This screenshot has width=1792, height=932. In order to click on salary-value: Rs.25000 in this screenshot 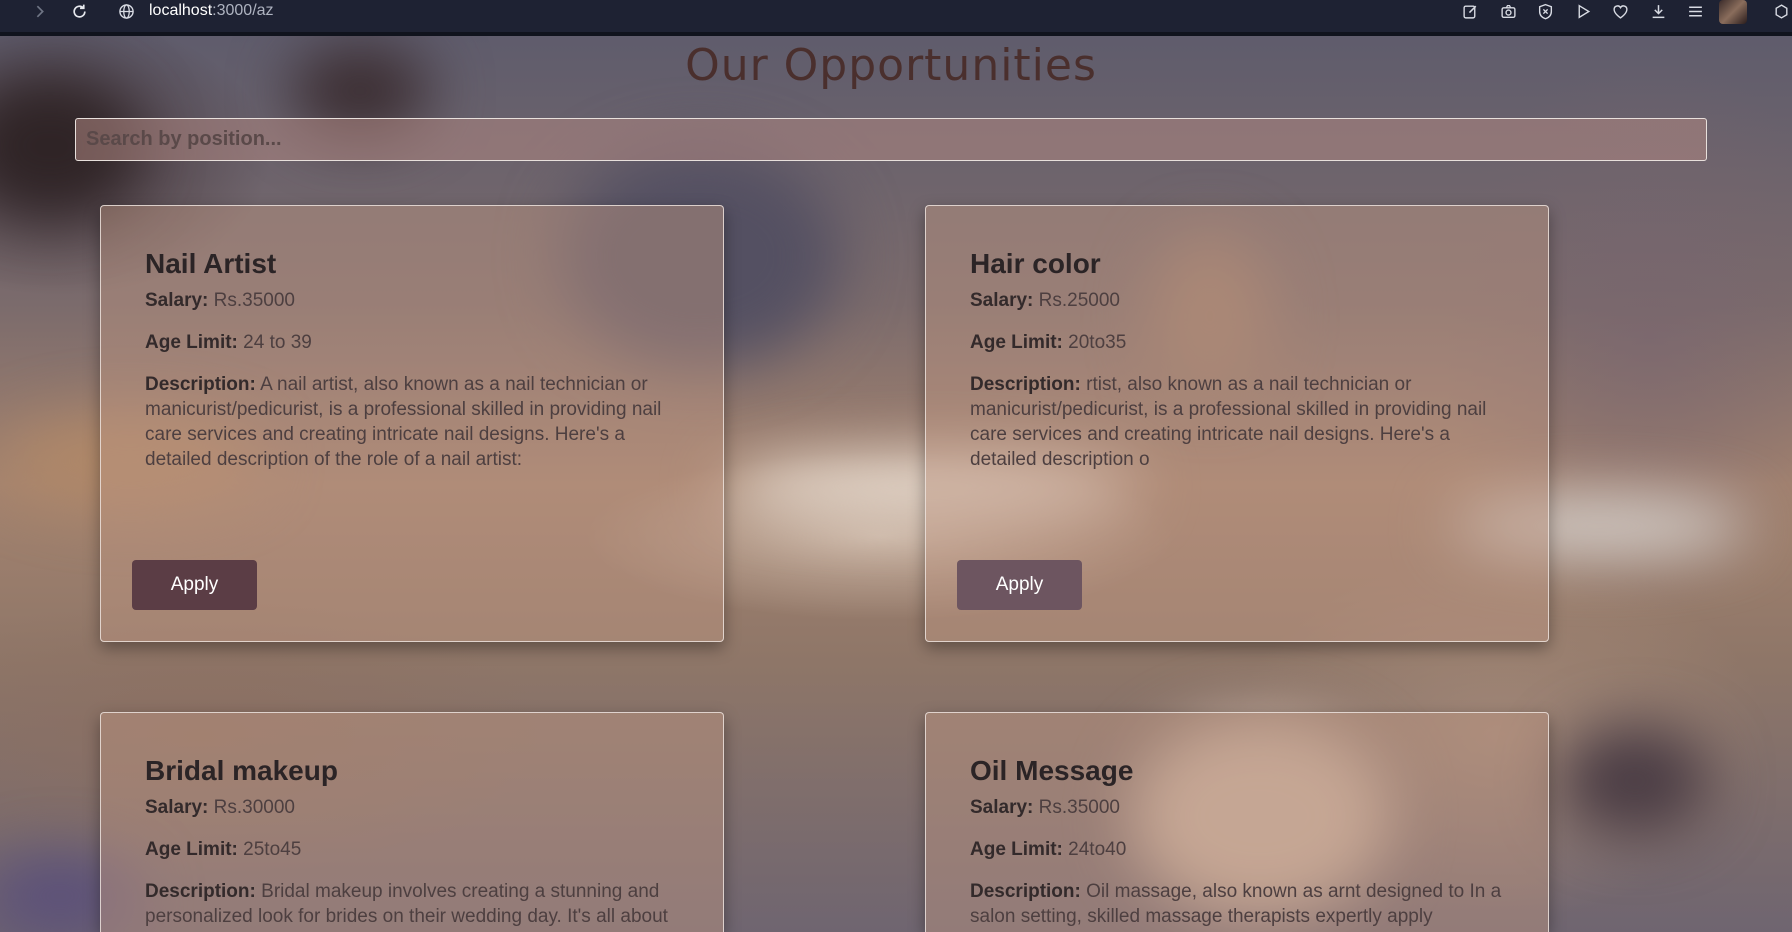, I will do `click(1079, 300)`.